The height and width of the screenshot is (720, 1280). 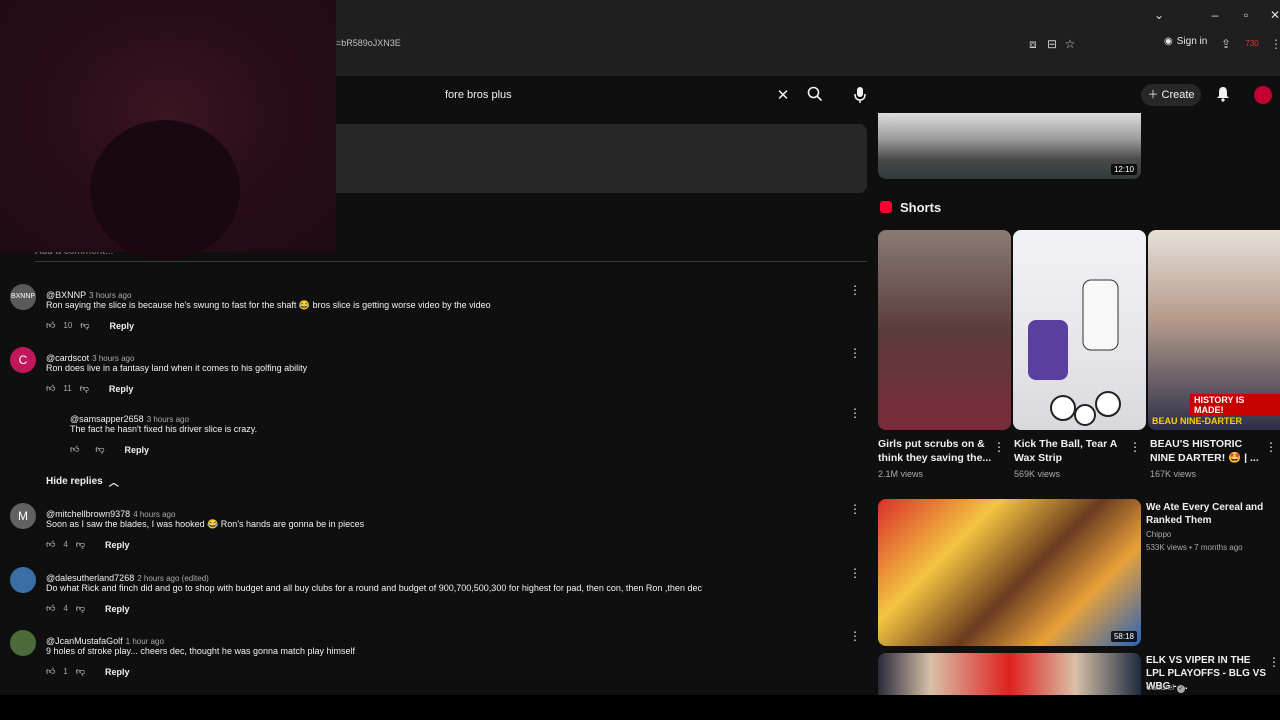 I want to click on notifications-bell-icon, so click(x=1223, y=96).